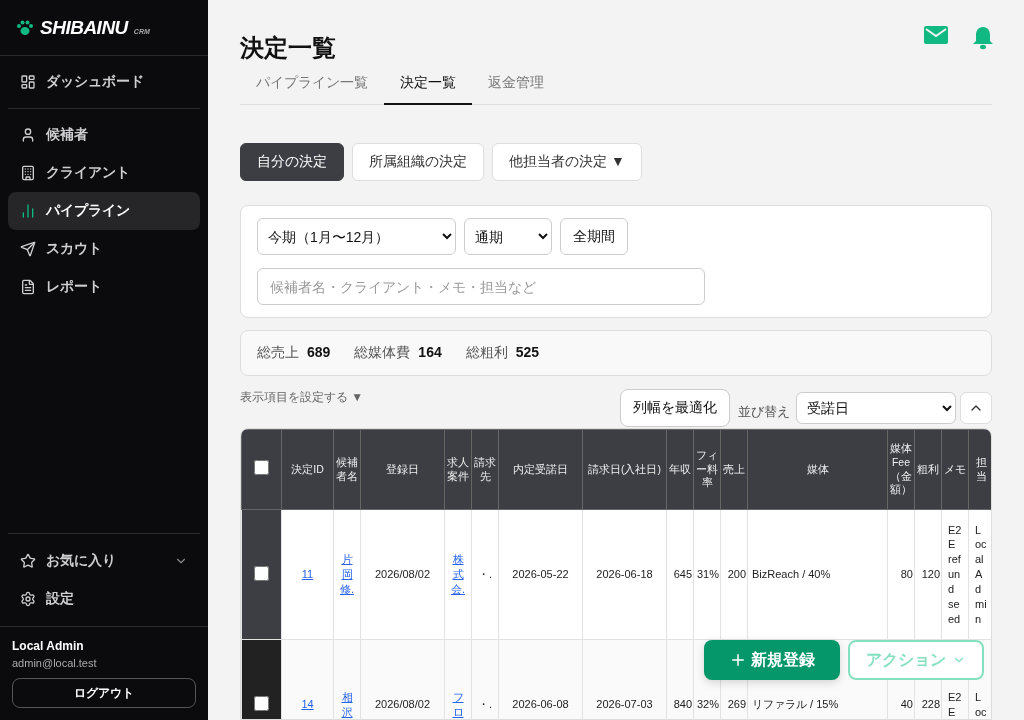  I want to click on column-header: メモ, so click(955, 469).